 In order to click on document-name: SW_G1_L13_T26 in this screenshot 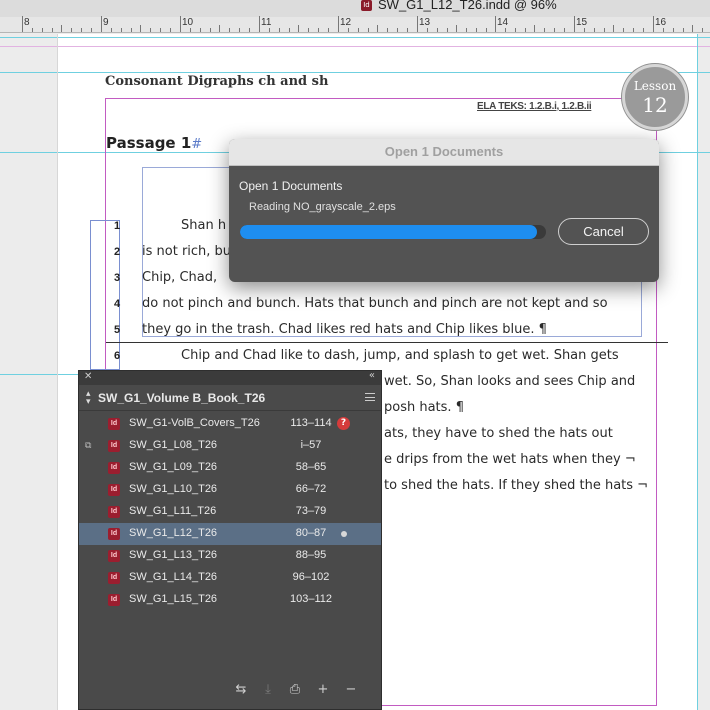, I will do `click(173, 555)`.